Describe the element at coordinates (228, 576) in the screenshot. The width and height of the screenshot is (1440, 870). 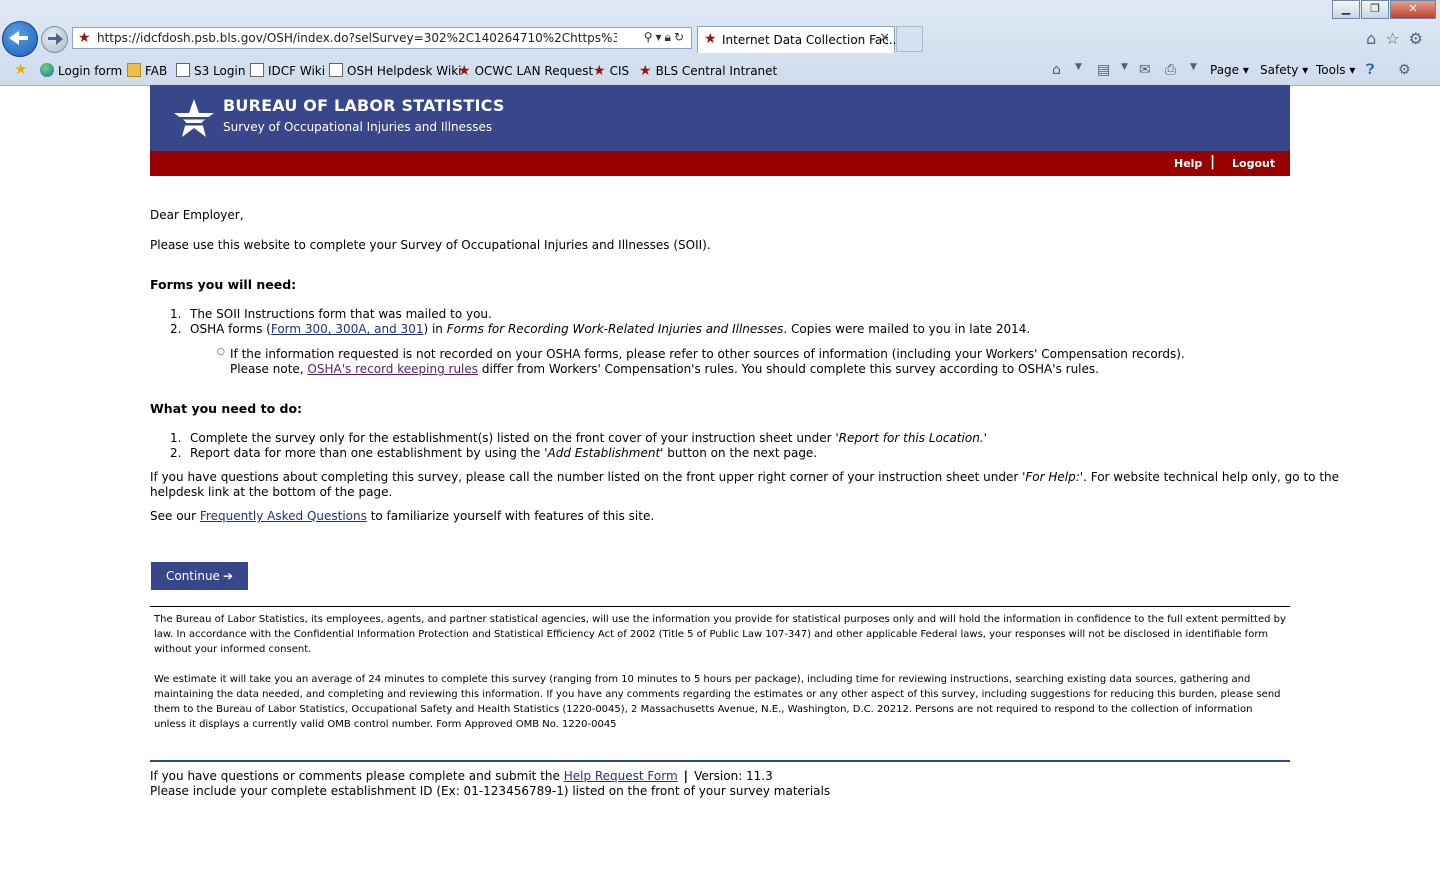
I see `arrow-right-icon: ➔` at that location.